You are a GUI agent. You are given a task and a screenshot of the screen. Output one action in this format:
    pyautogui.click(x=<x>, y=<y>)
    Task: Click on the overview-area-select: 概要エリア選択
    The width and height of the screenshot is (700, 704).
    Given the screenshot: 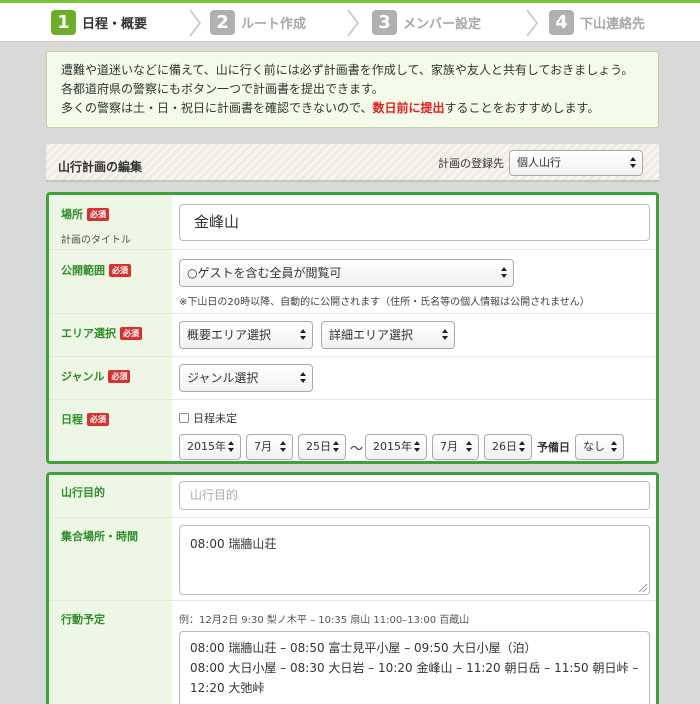 What is the action you would take?
    pyautogui.click(x=246, y=335)
    